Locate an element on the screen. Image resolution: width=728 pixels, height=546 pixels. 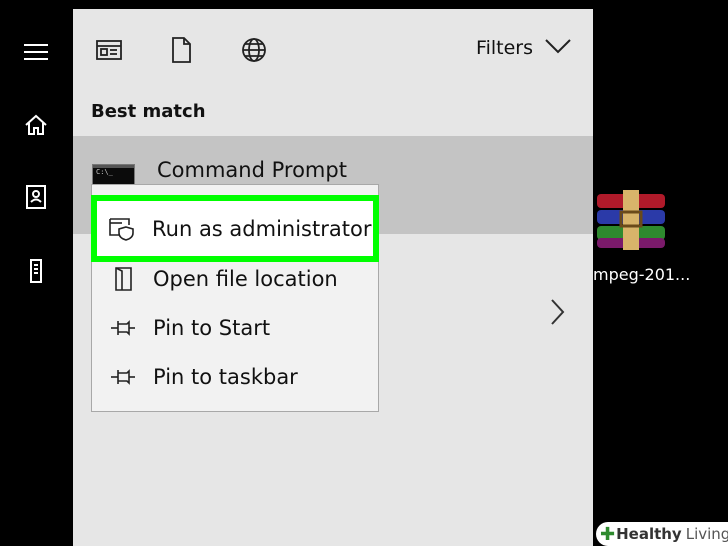
menu-item-label: Run as administrator is located at coordinates (262, 228).